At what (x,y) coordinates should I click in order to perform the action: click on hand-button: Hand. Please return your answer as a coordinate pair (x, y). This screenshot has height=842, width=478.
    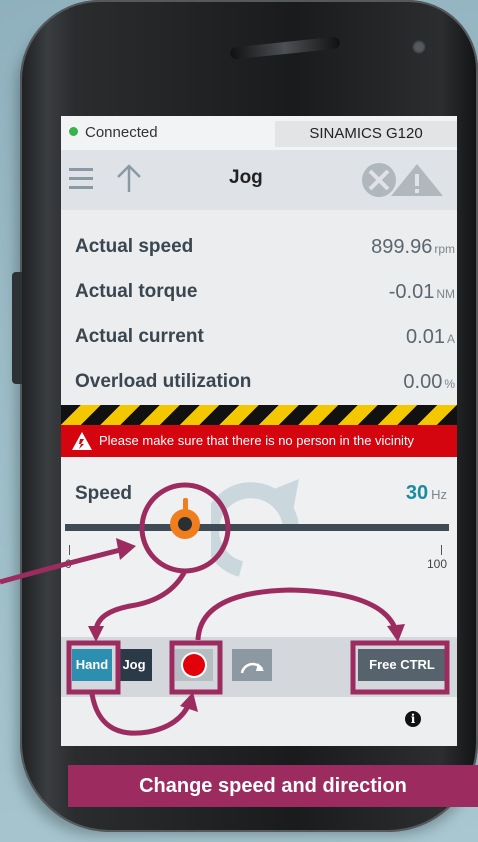
    Looking at the image, I should click on (92, 665).